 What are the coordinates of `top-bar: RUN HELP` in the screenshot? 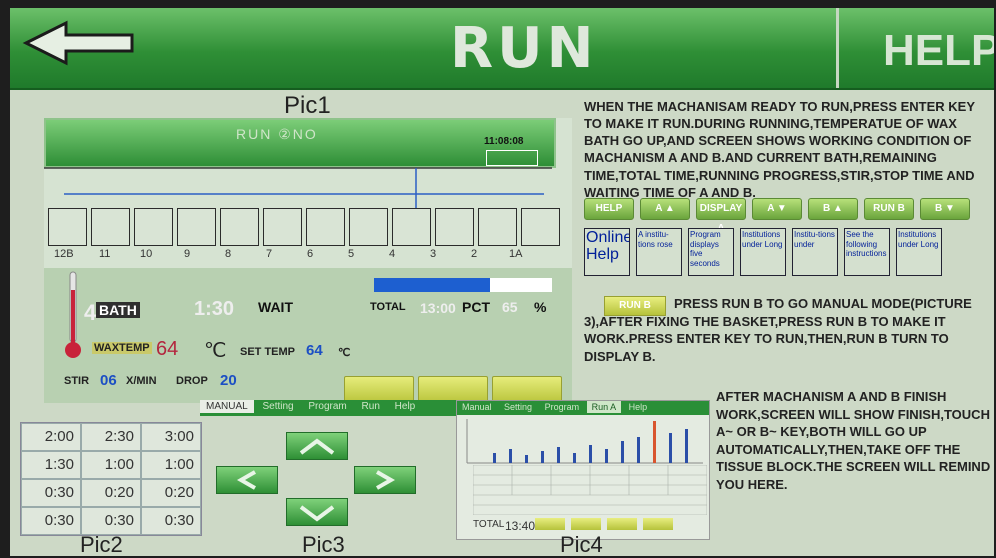 It's located at (502, 49).